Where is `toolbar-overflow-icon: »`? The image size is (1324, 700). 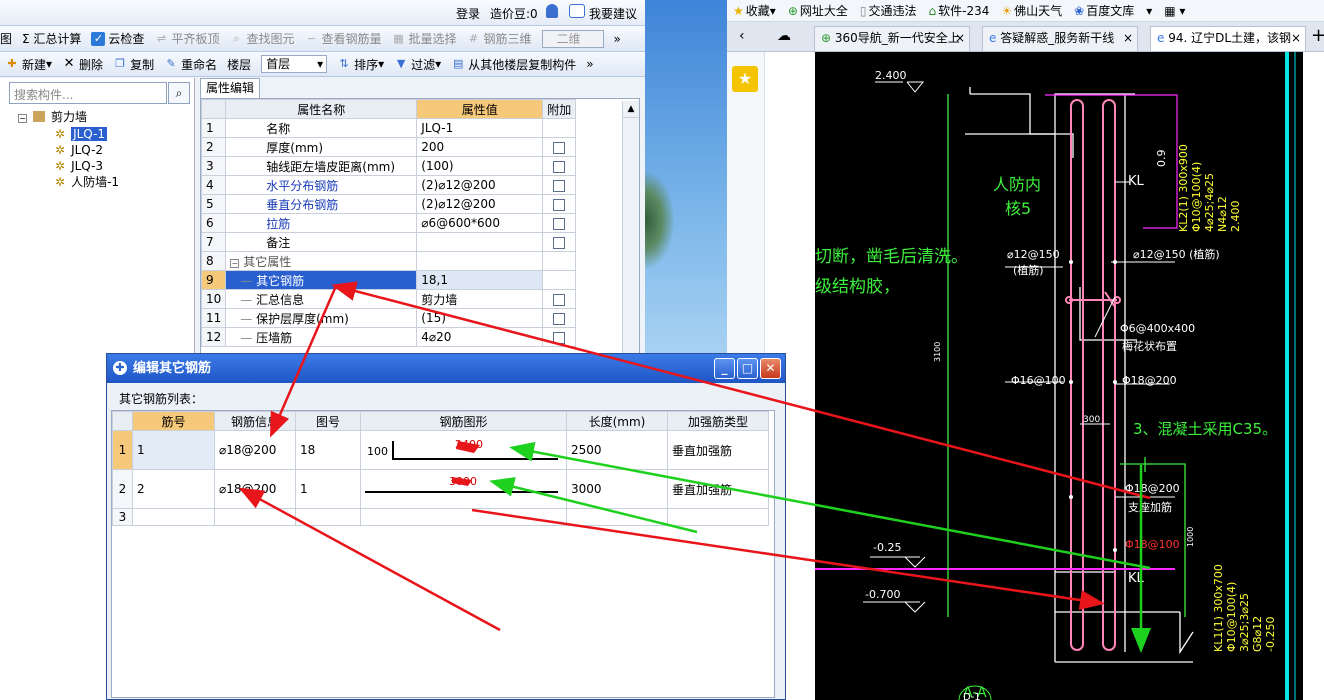 toolbar-overflow-icon: » is located at coordinates (617, 39).